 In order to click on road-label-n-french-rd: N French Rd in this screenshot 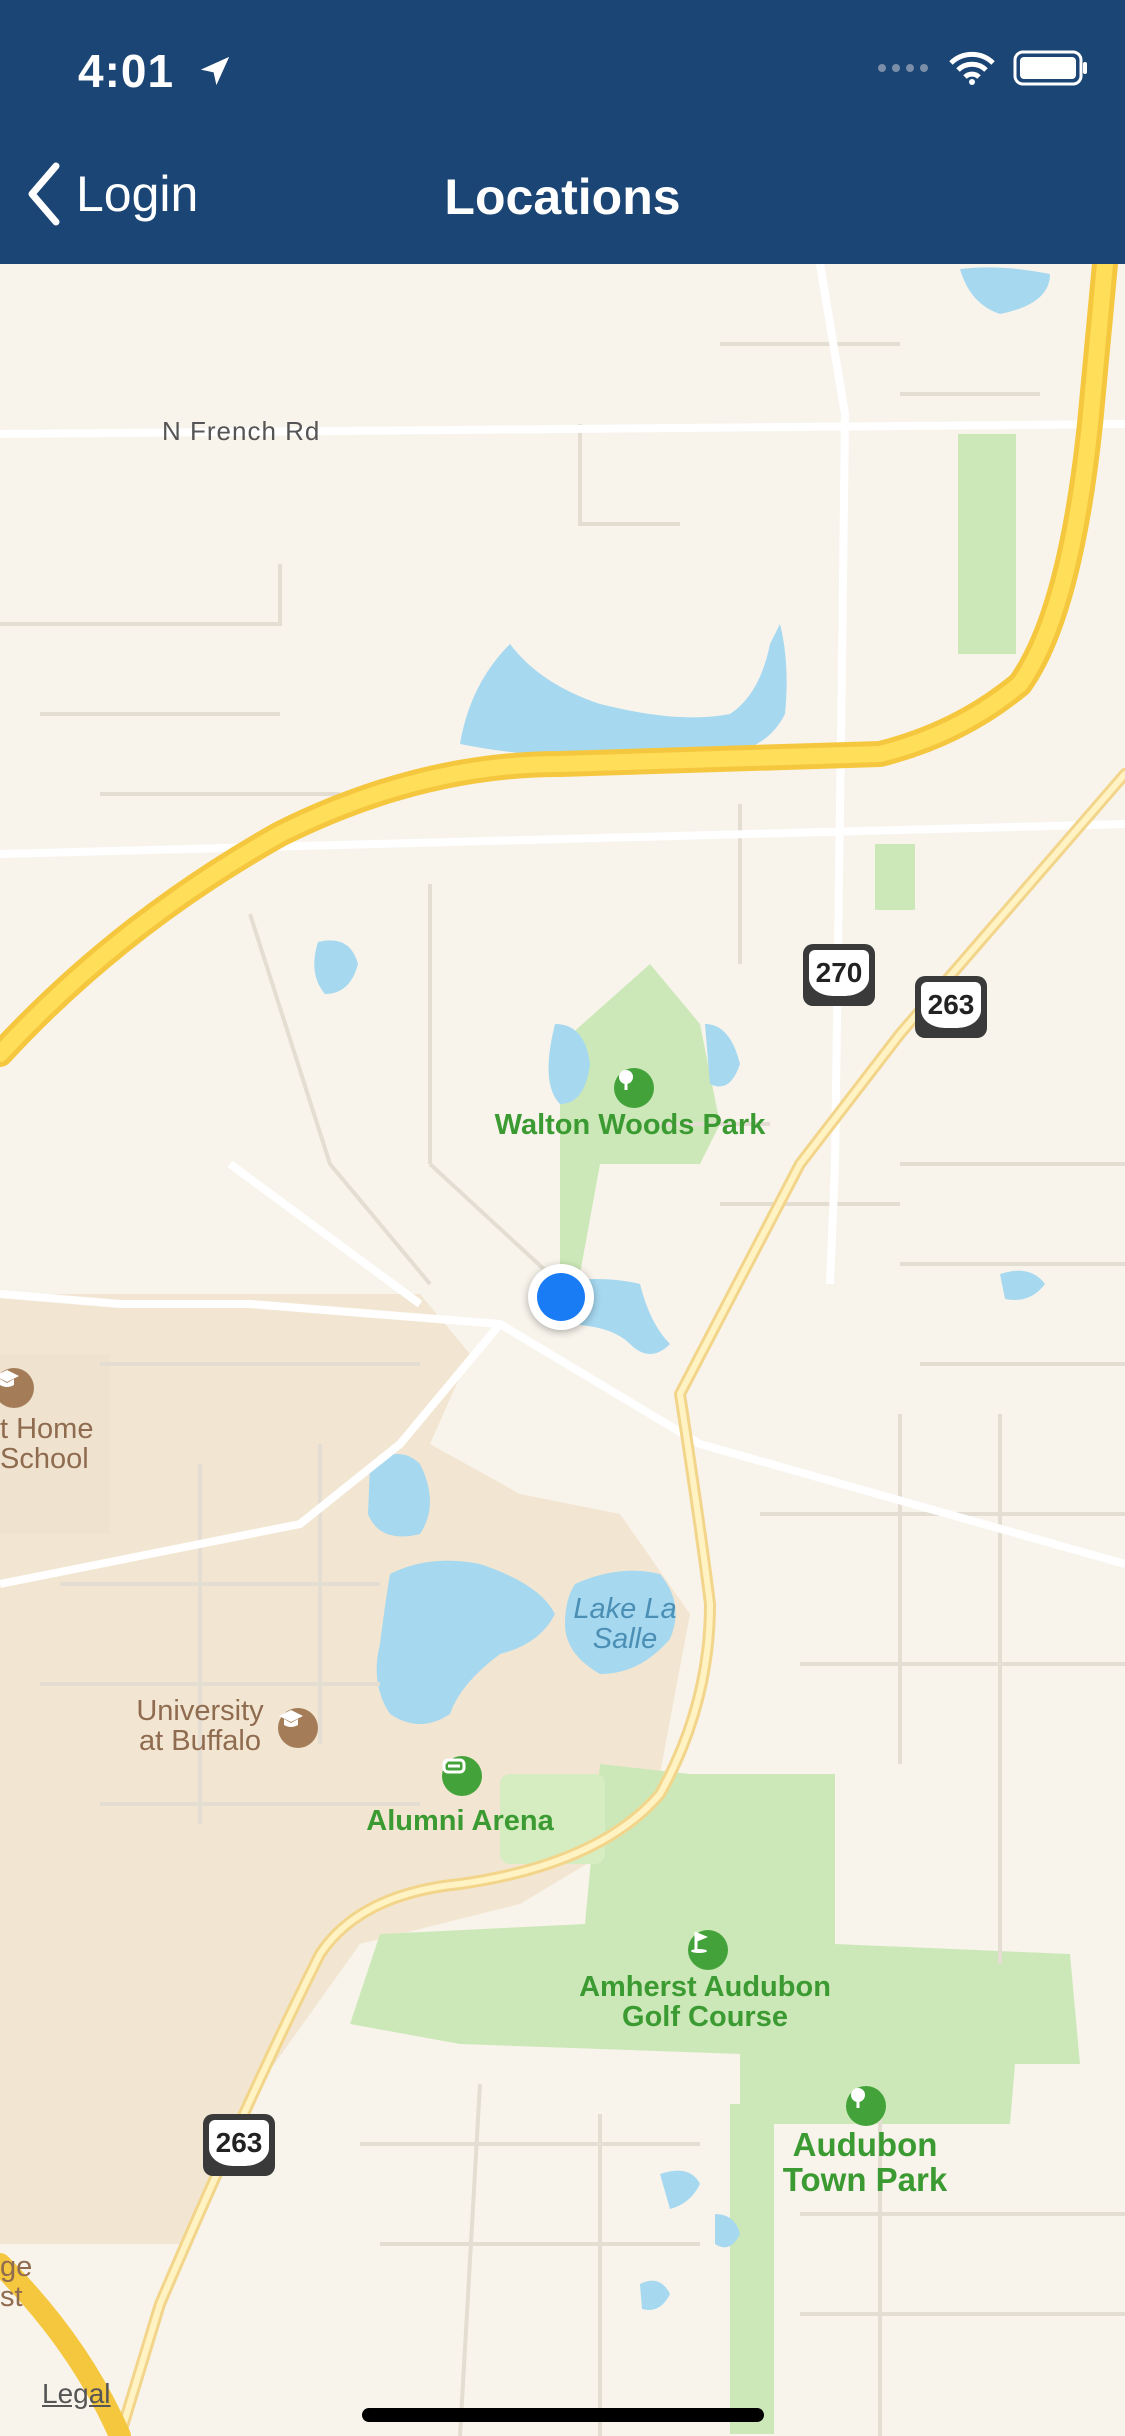, I will do `click(241, 431)`.